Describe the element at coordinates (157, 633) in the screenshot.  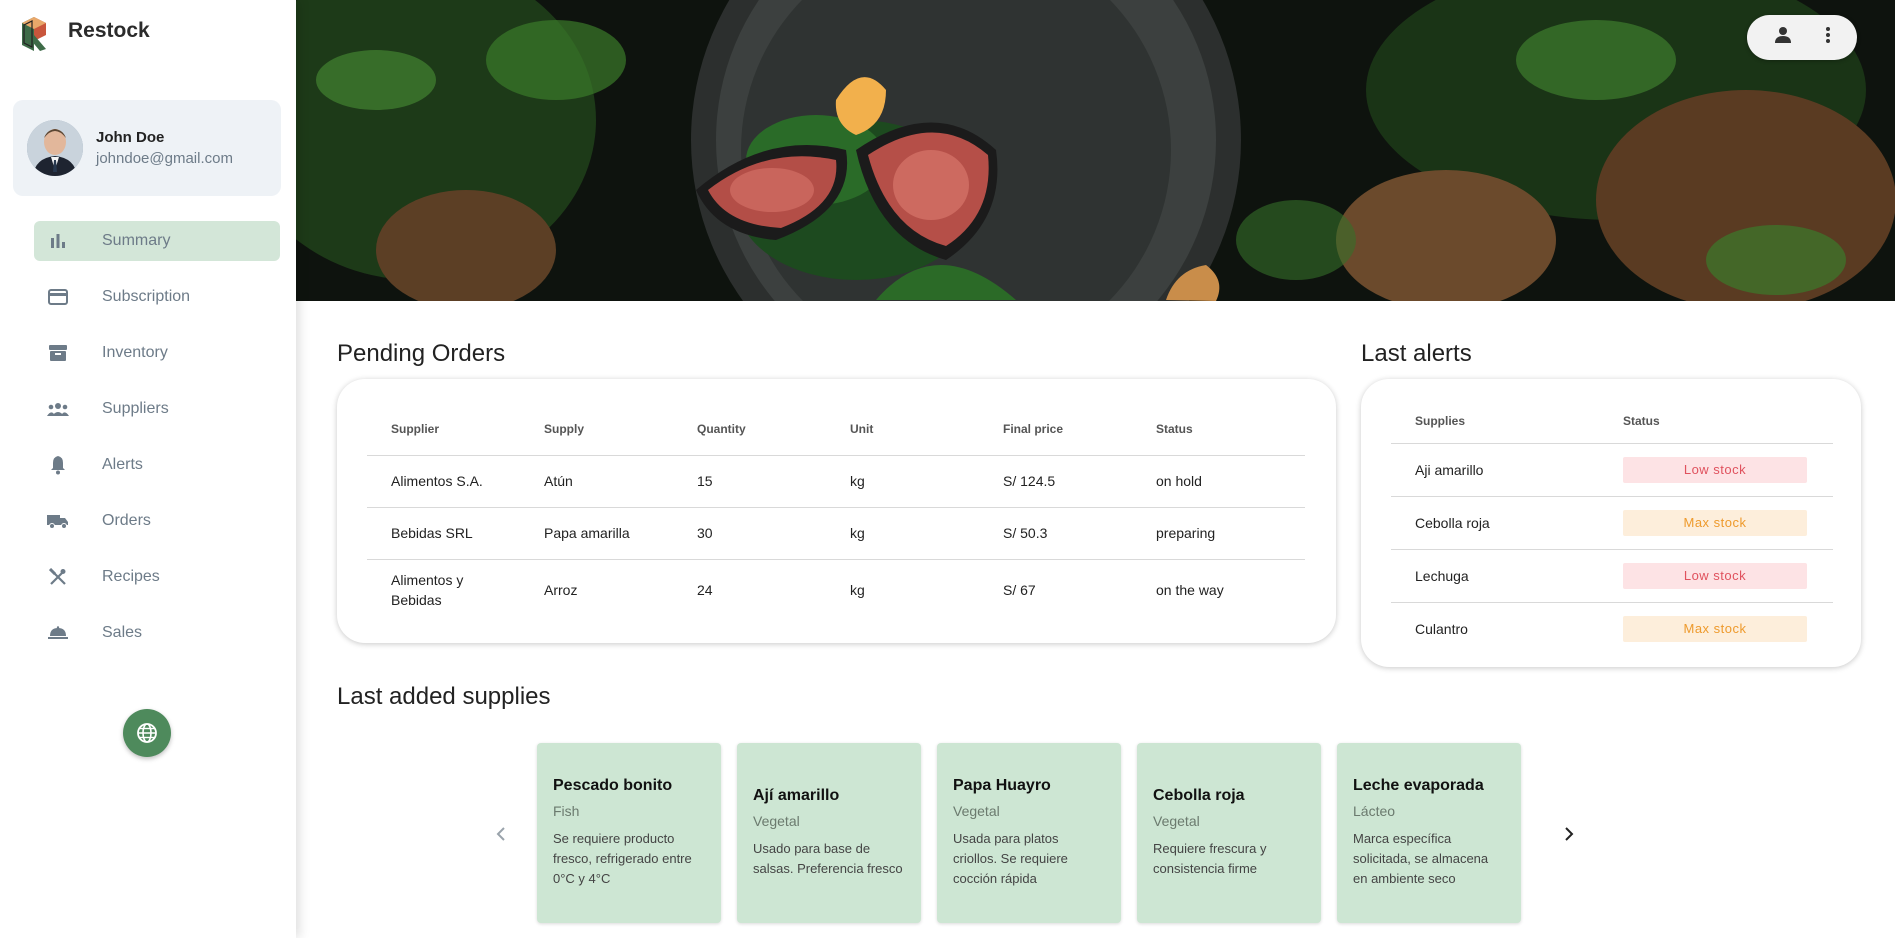
I see `sidebar-item-sales: Sales` at that location.